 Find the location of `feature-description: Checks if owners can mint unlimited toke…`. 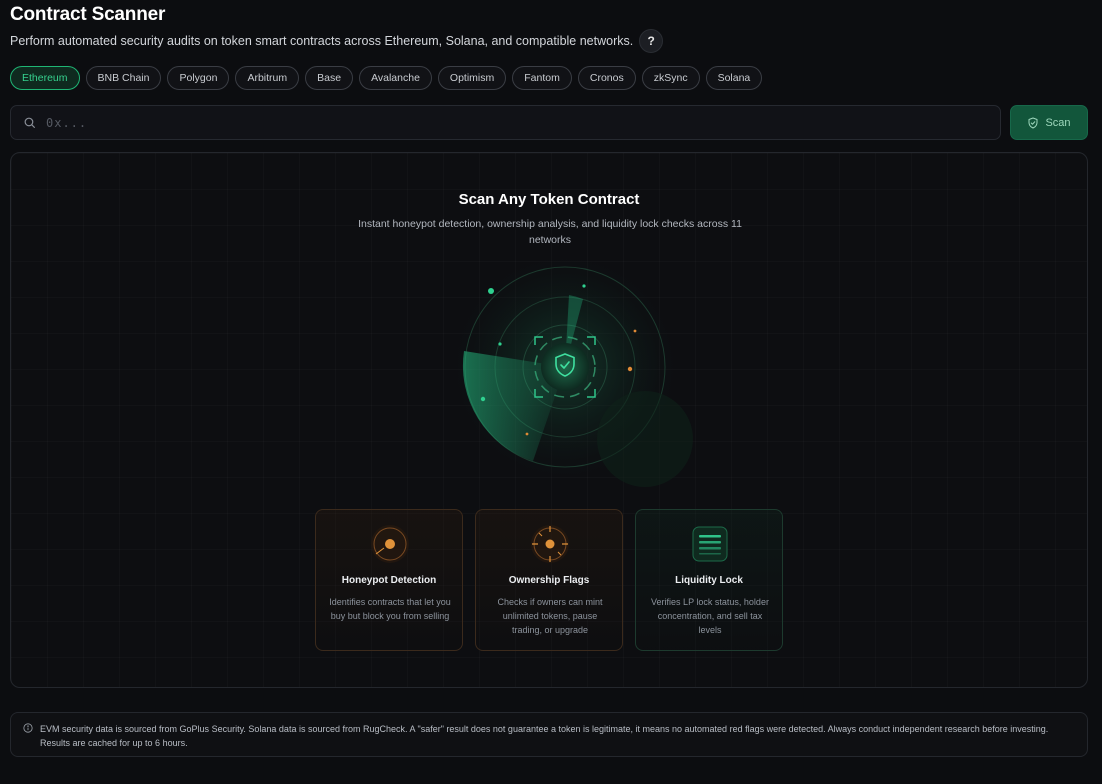

feature-description: Checks if owners can mint unlimited toke… is located at coordinates (550, 616).